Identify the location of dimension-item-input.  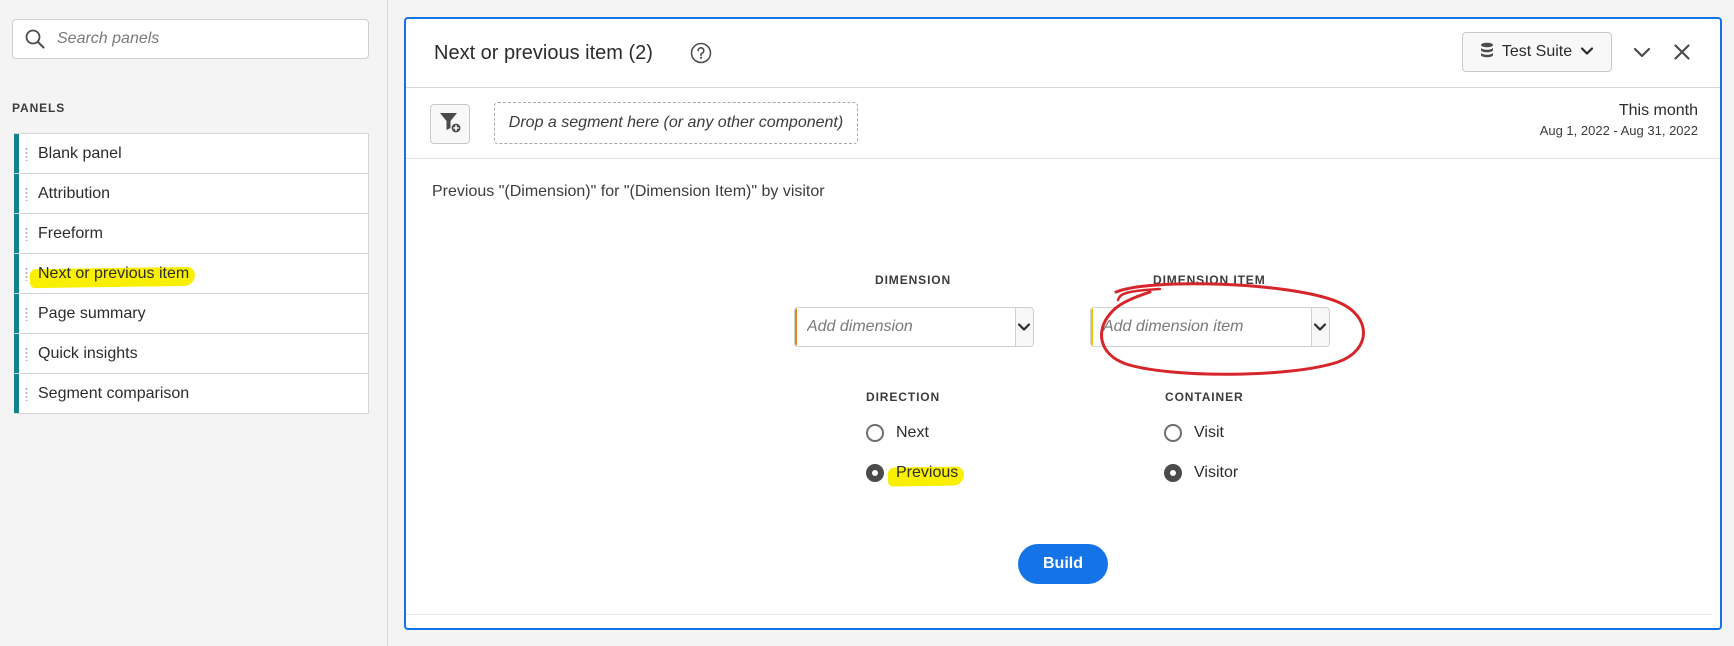
(1201, 327).